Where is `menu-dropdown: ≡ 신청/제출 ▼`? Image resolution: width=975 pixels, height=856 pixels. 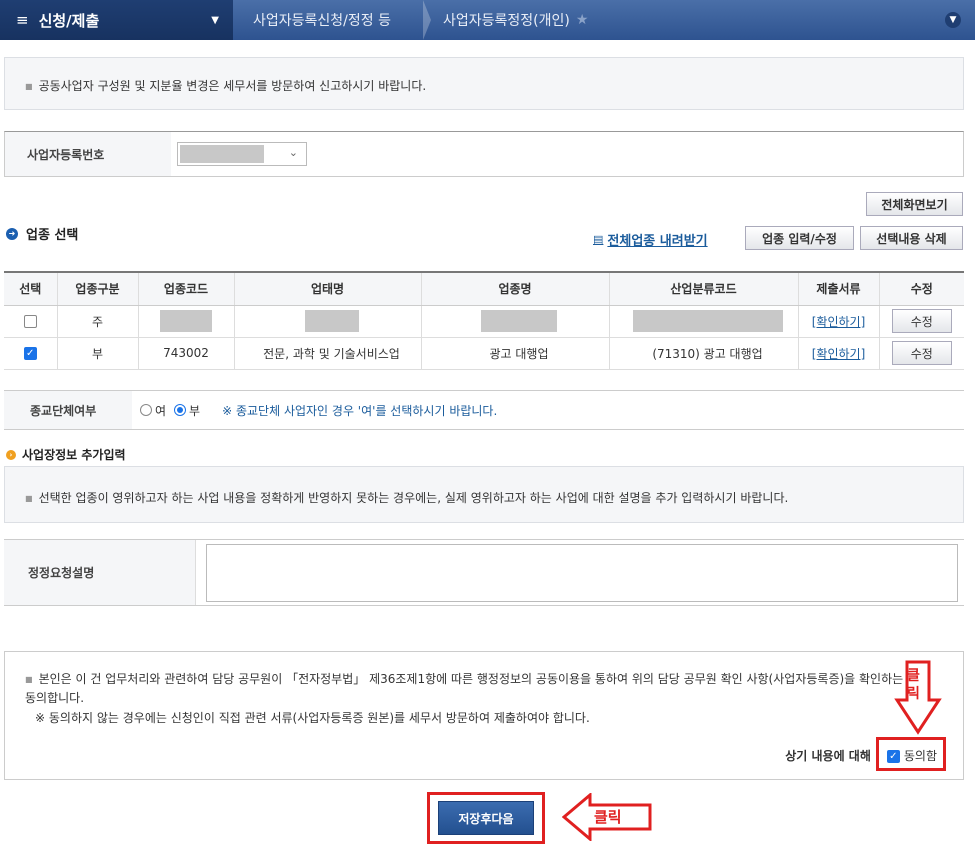 menu-dropdown: ≡ 신청/제출 ▼ is located at coordinates (116, 20).